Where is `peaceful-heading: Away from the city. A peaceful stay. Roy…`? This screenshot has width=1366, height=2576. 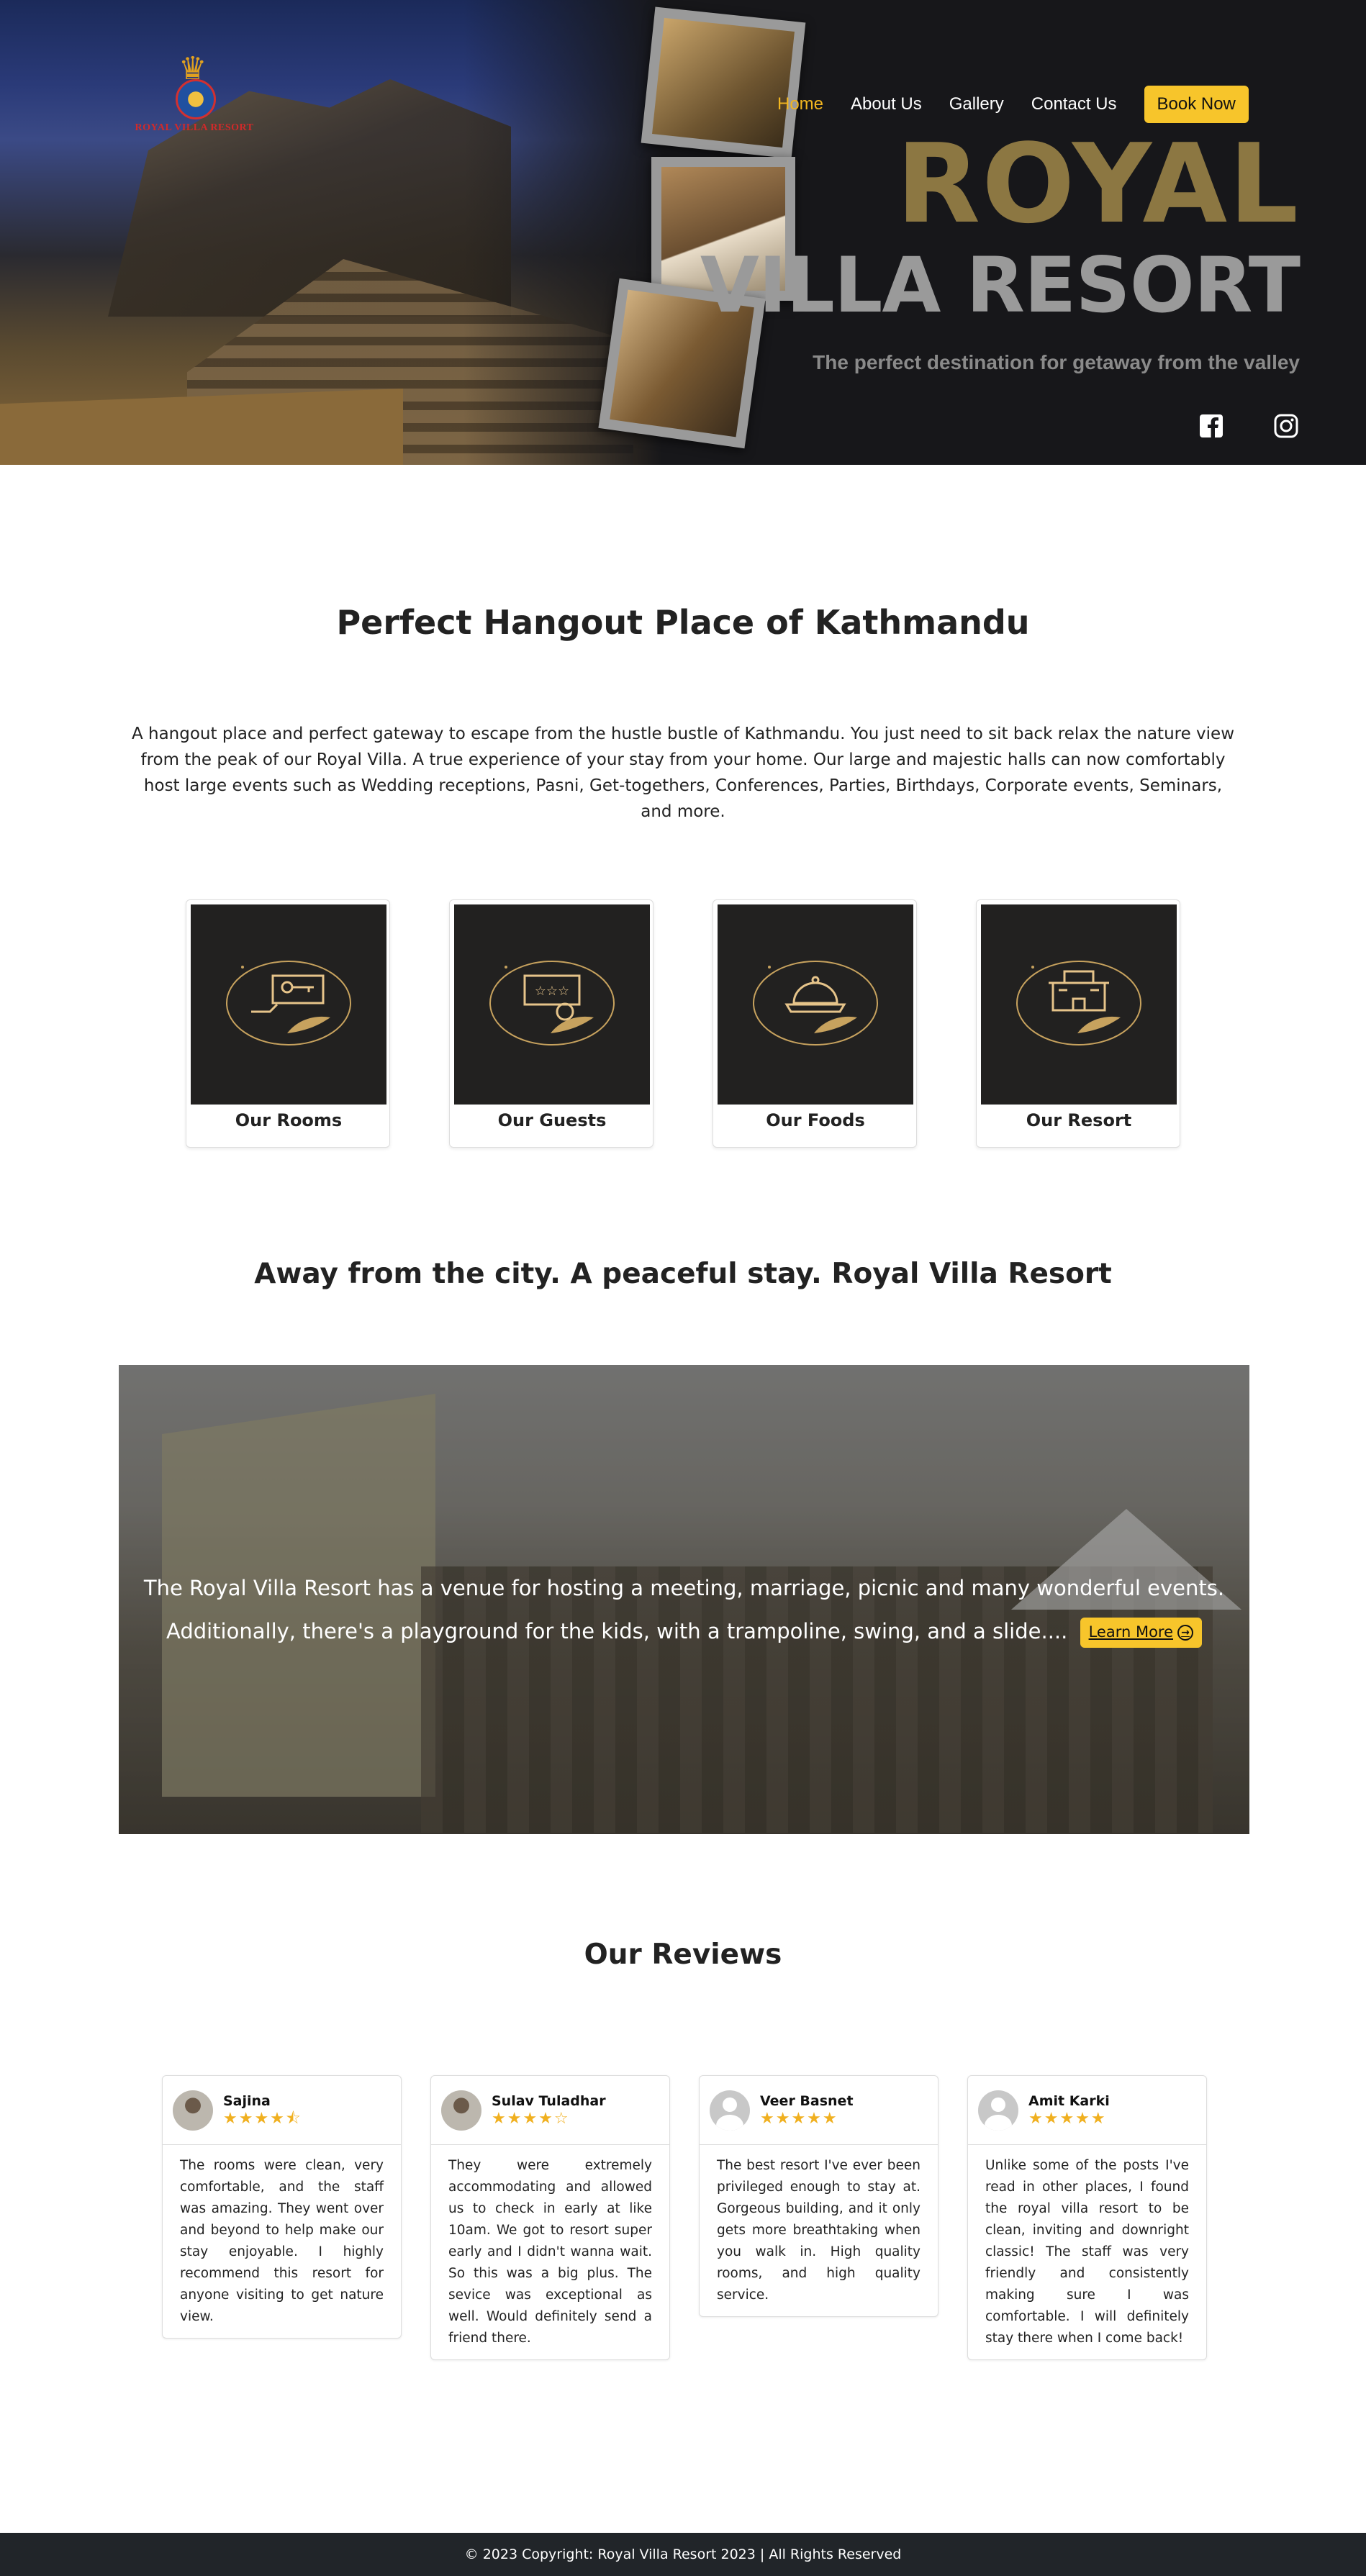 peaceful-heading: Away from the city. A peaceful stay. Roy… is located at coordinates (683, 1274).